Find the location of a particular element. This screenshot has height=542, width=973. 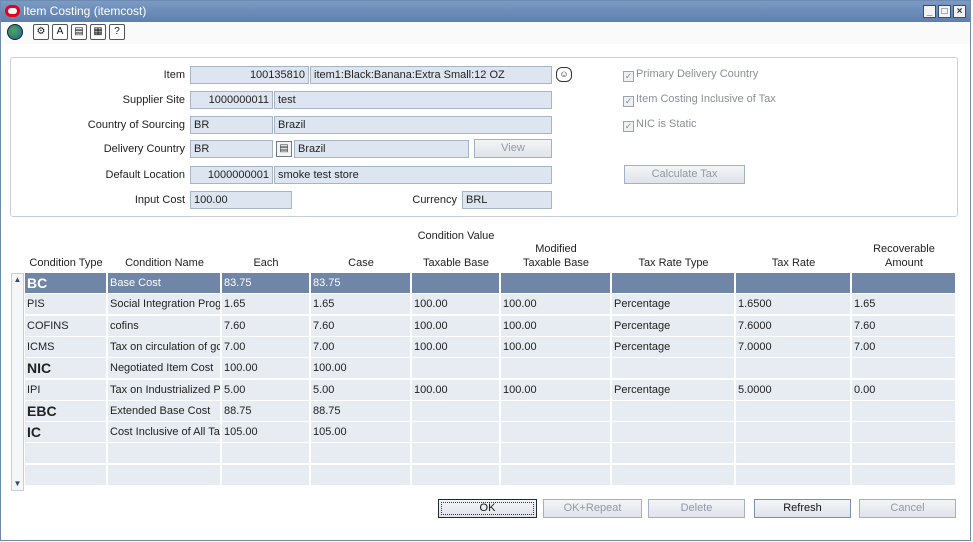

item-costing-inclusive-checkbox: ✓ Item Costing Inclusive of Tax is located at coordinates (699, 100).